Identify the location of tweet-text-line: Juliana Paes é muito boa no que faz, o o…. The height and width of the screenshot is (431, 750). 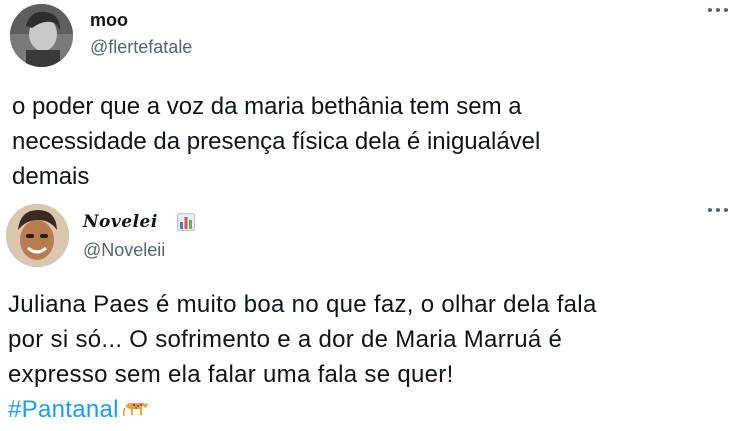
(302, 304).